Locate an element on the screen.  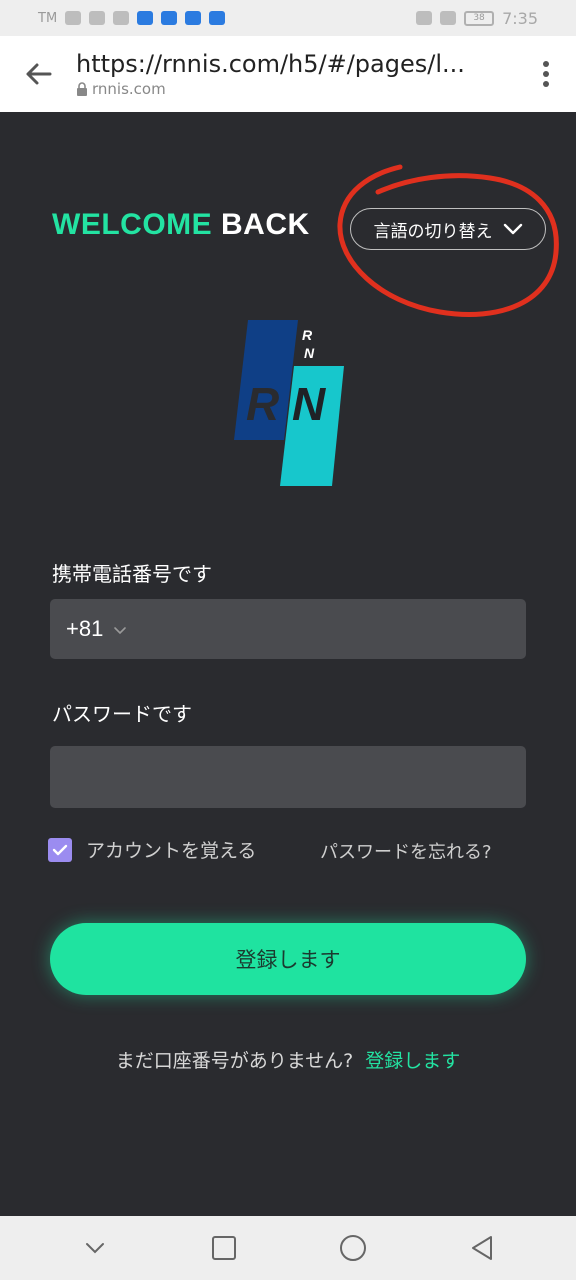
remember-checkbox is located at coordinates (60, 849).